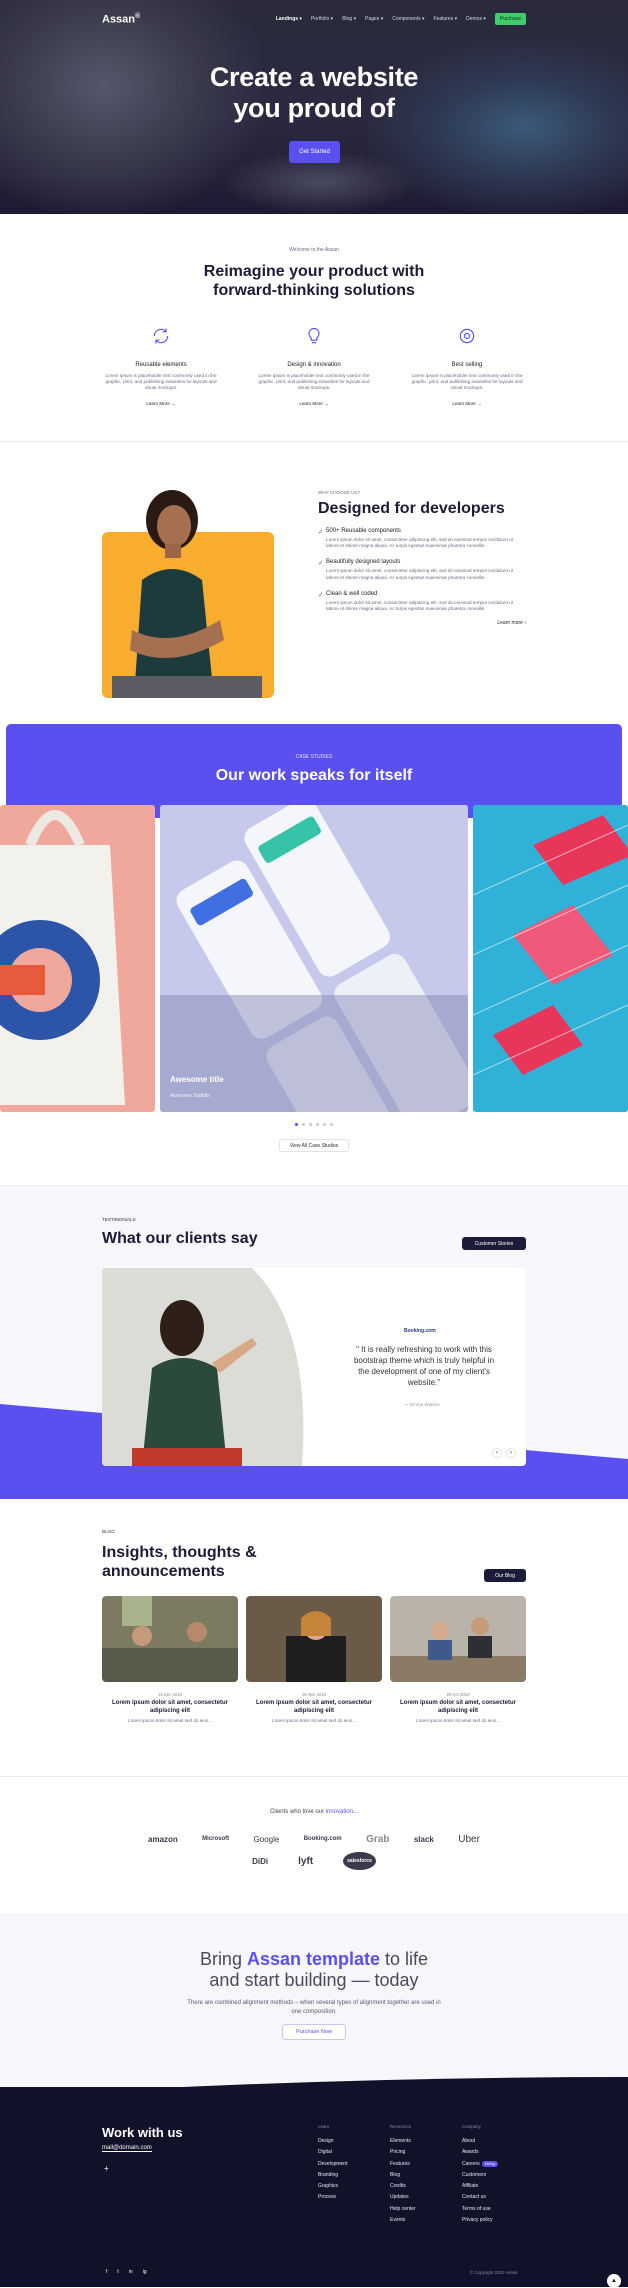  What do you see at coordinates (314, 335) in the screenshot?
I see `lightbulb-icon` at bounding box center [314, 335].